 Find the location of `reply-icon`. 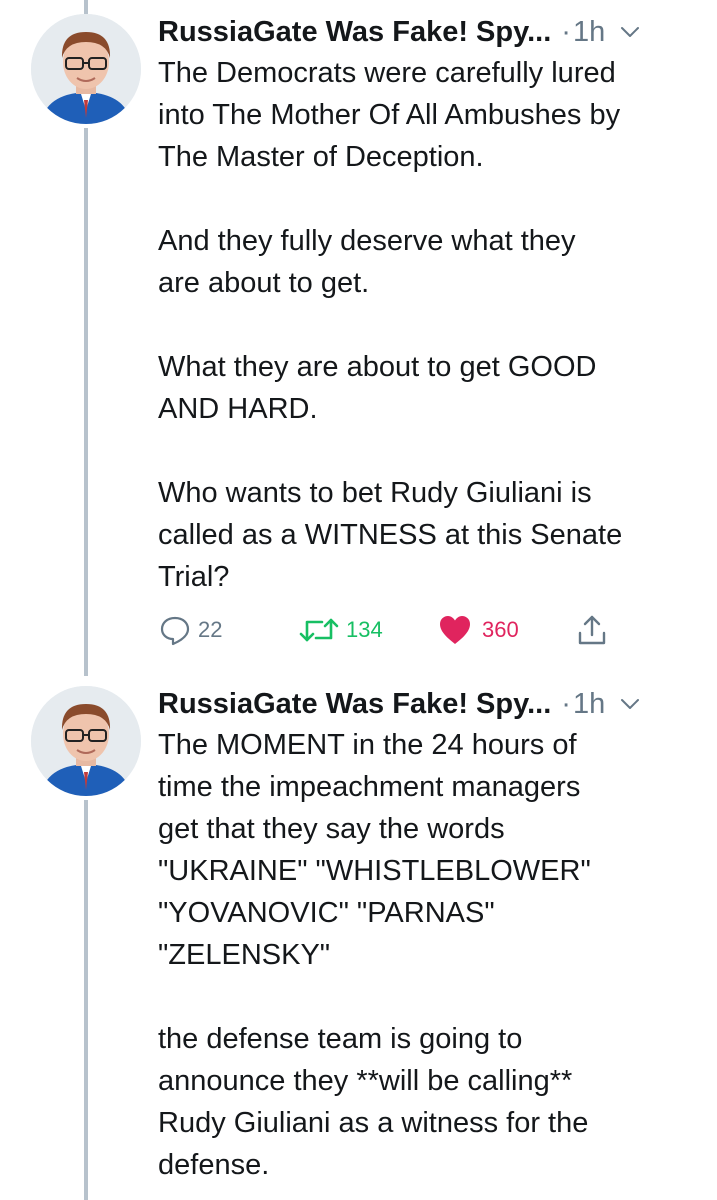

reply-icon is located at coordinates (175, 631).